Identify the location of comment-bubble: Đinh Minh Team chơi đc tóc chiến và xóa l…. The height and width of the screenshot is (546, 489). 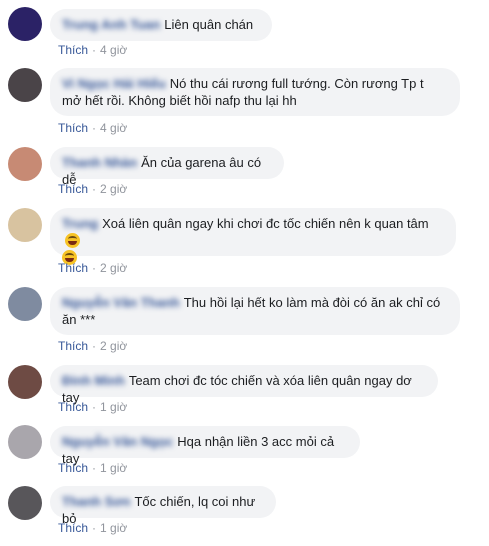
(244, 385).